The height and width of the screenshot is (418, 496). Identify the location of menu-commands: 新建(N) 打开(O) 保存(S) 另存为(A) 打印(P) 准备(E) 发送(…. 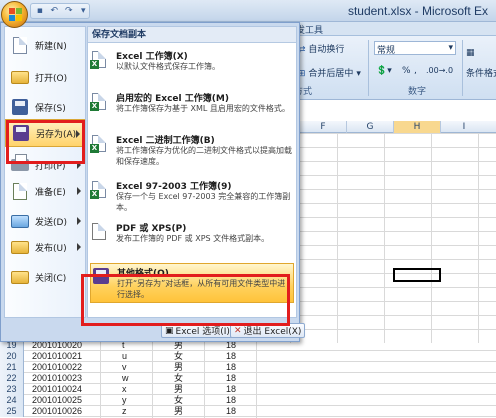
(45, 172).